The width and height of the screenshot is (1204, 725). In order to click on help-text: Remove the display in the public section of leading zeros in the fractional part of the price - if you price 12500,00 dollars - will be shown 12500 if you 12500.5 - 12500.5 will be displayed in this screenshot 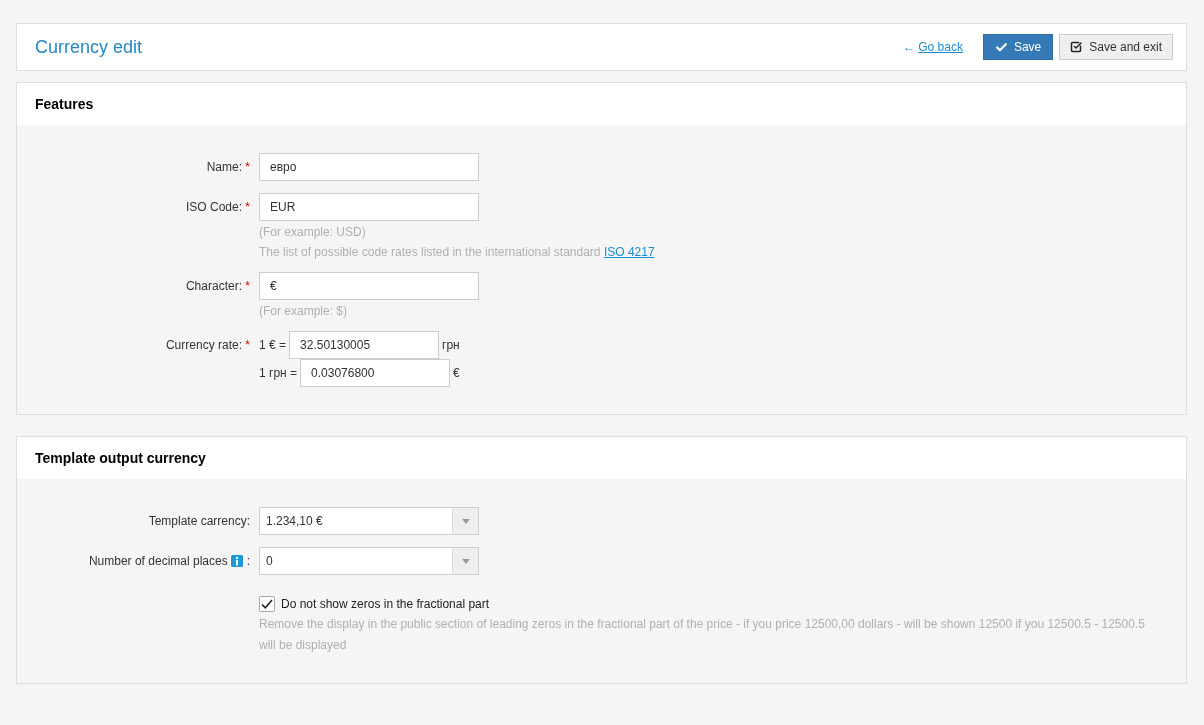, I will do `click(702, 635)`.